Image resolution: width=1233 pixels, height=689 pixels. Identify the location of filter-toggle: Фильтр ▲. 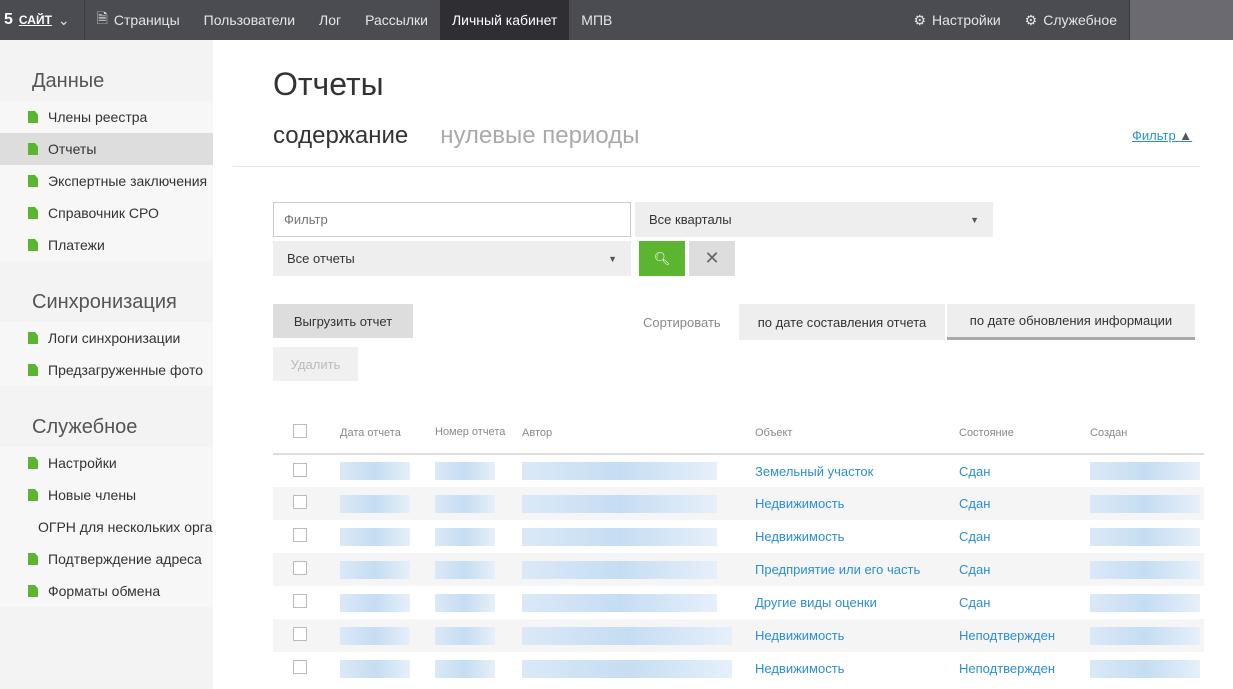
(1162, 135).